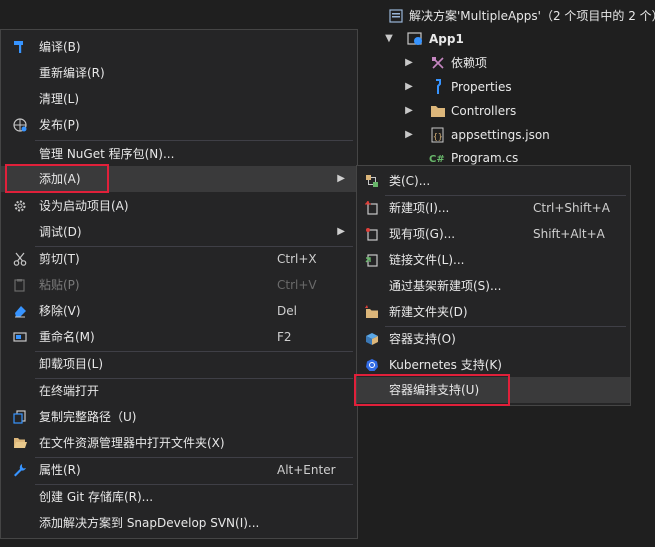 This screenshot has width=655, height=547. I want to click on menu-item-open-folder-in-explorer: 在文件资源管理器中打开文件夹(X), so click(179, 443).